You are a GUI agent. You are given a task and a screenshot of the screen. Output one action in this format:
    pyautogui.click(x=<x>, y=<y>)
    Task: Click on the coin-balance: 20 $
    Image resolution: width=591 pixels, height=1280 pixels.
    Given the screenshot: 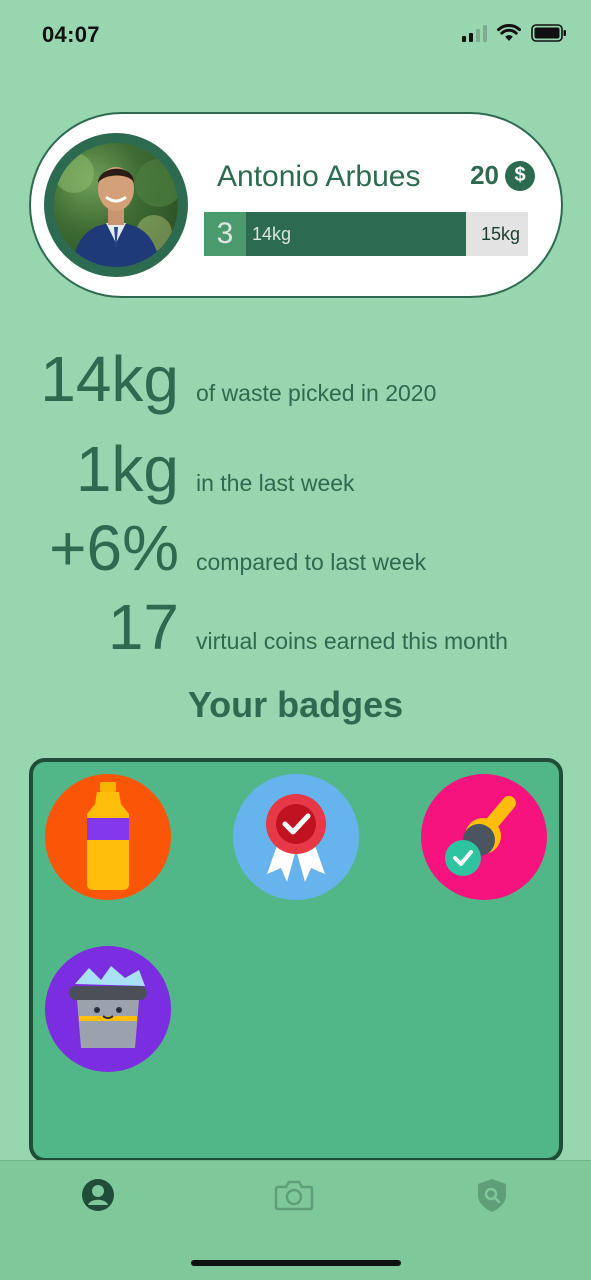 What is the action you would take?
    pyautogui.click(x=502, y=175)
    